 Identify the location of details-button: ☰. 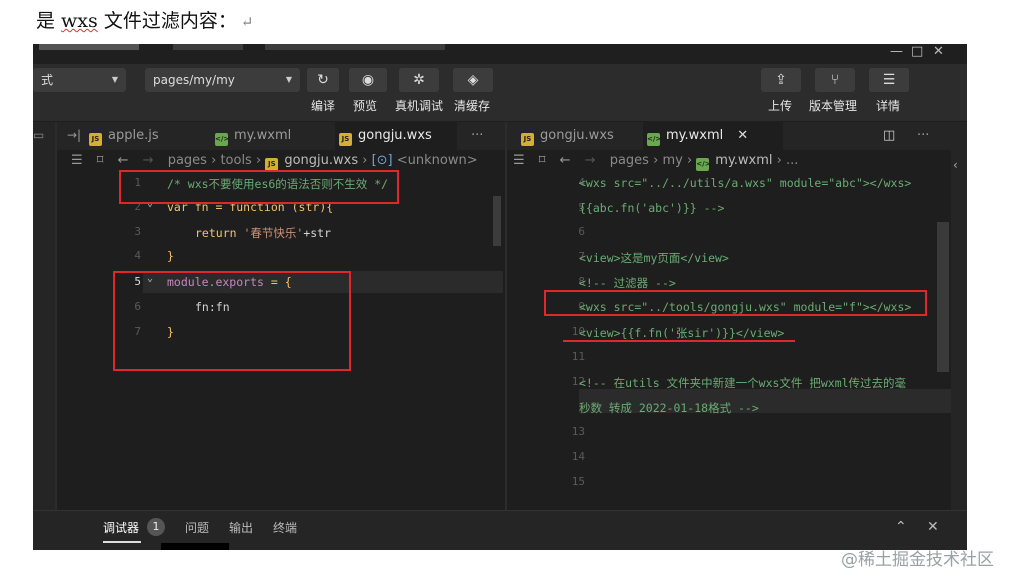
(889, 80).